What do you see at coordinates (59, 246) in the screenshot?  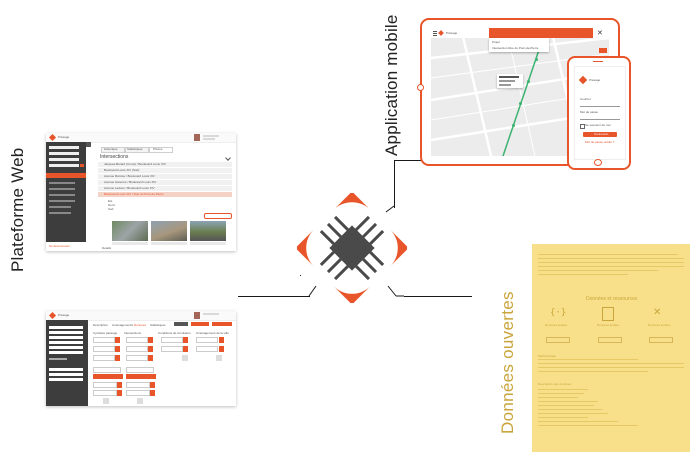 I see `logout-link: Se déconnecter` at bounding box center [59, 246].